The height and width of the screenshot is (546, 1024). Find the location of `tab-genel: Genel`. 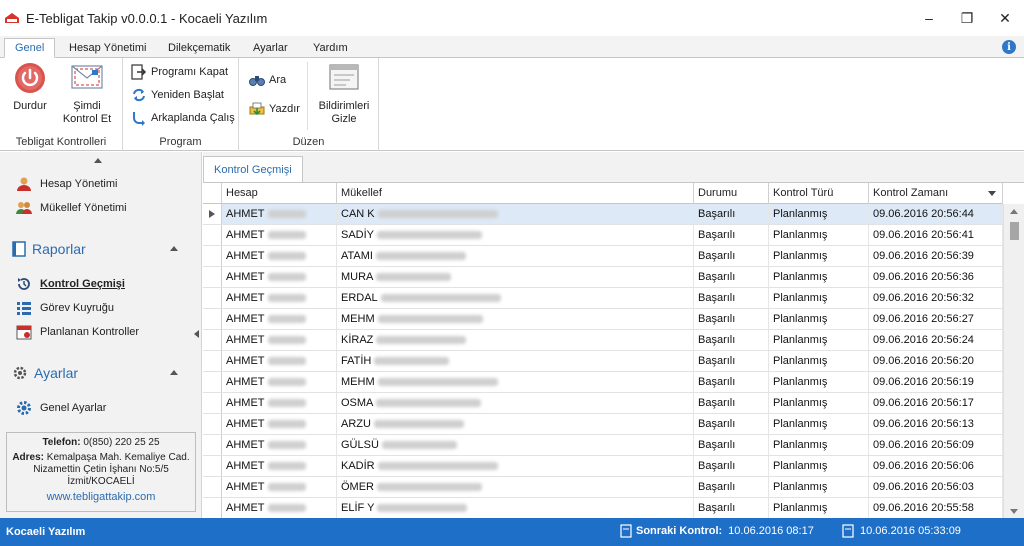

tab-genel: Genel is located at coordinates (30, 48).